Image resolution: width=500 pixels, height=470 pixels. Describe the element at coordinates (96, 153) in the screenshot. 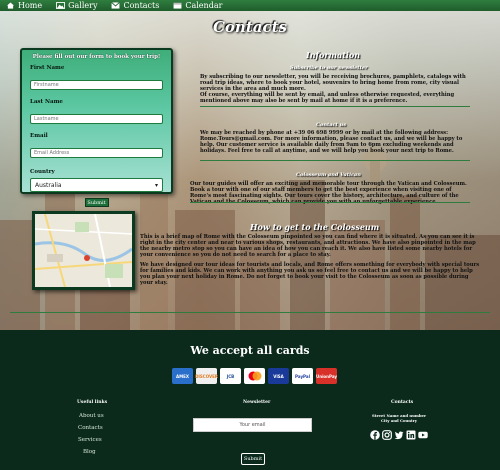

I see `email-input` at that location.